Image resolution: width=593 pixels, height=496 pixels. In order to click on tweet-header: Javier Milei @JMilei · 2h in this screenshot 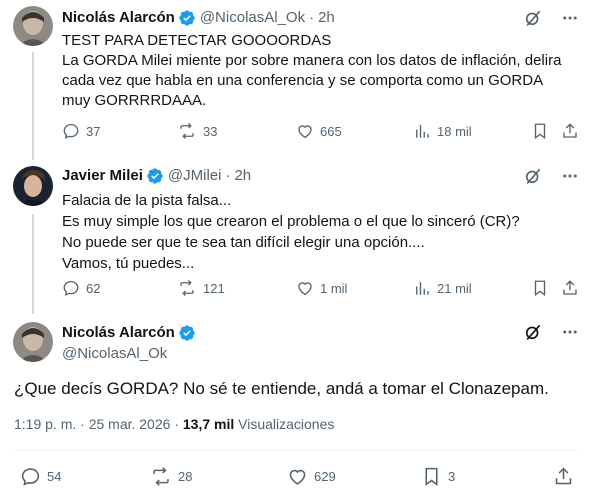, I will do `click(156, 176)`.